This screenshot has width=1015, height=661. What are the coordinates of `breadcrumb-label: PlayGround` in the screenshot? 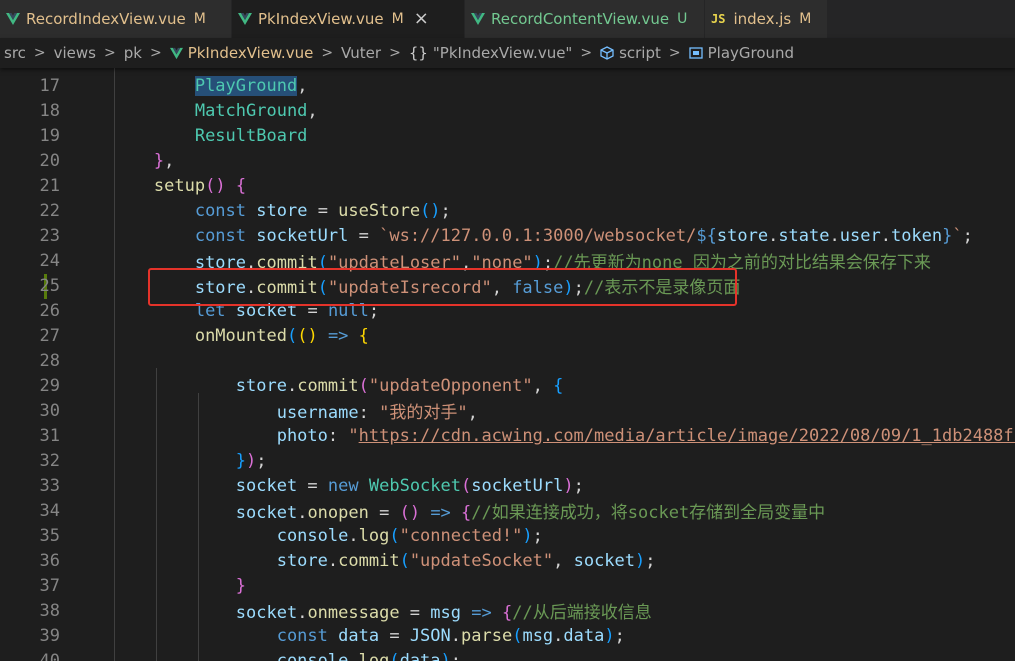 It's located at (751, 53).